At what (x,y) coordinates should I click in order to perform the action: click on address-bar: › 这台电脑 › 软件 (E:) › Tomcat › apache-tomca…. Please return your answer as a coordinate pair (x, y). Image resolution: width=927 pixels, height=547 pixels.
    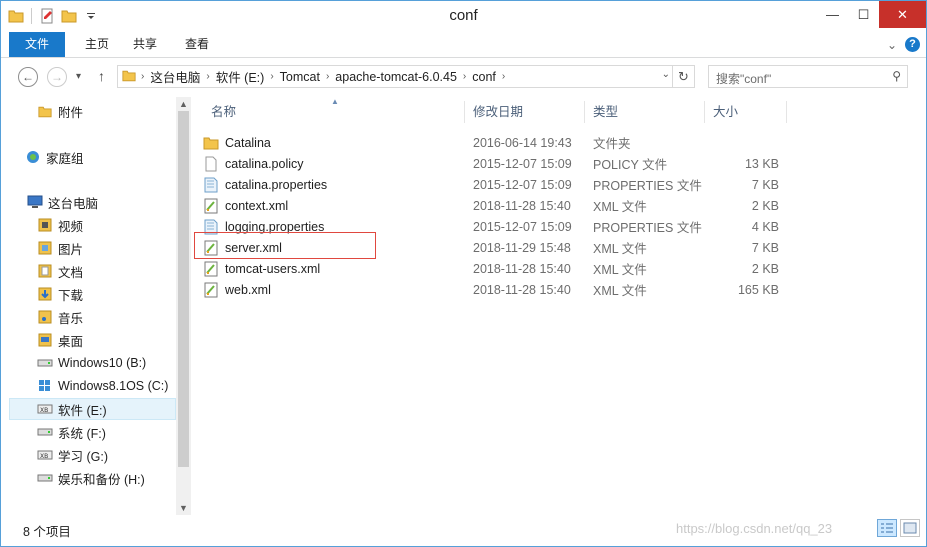
    Looking at the image, I should click on (406, 76).